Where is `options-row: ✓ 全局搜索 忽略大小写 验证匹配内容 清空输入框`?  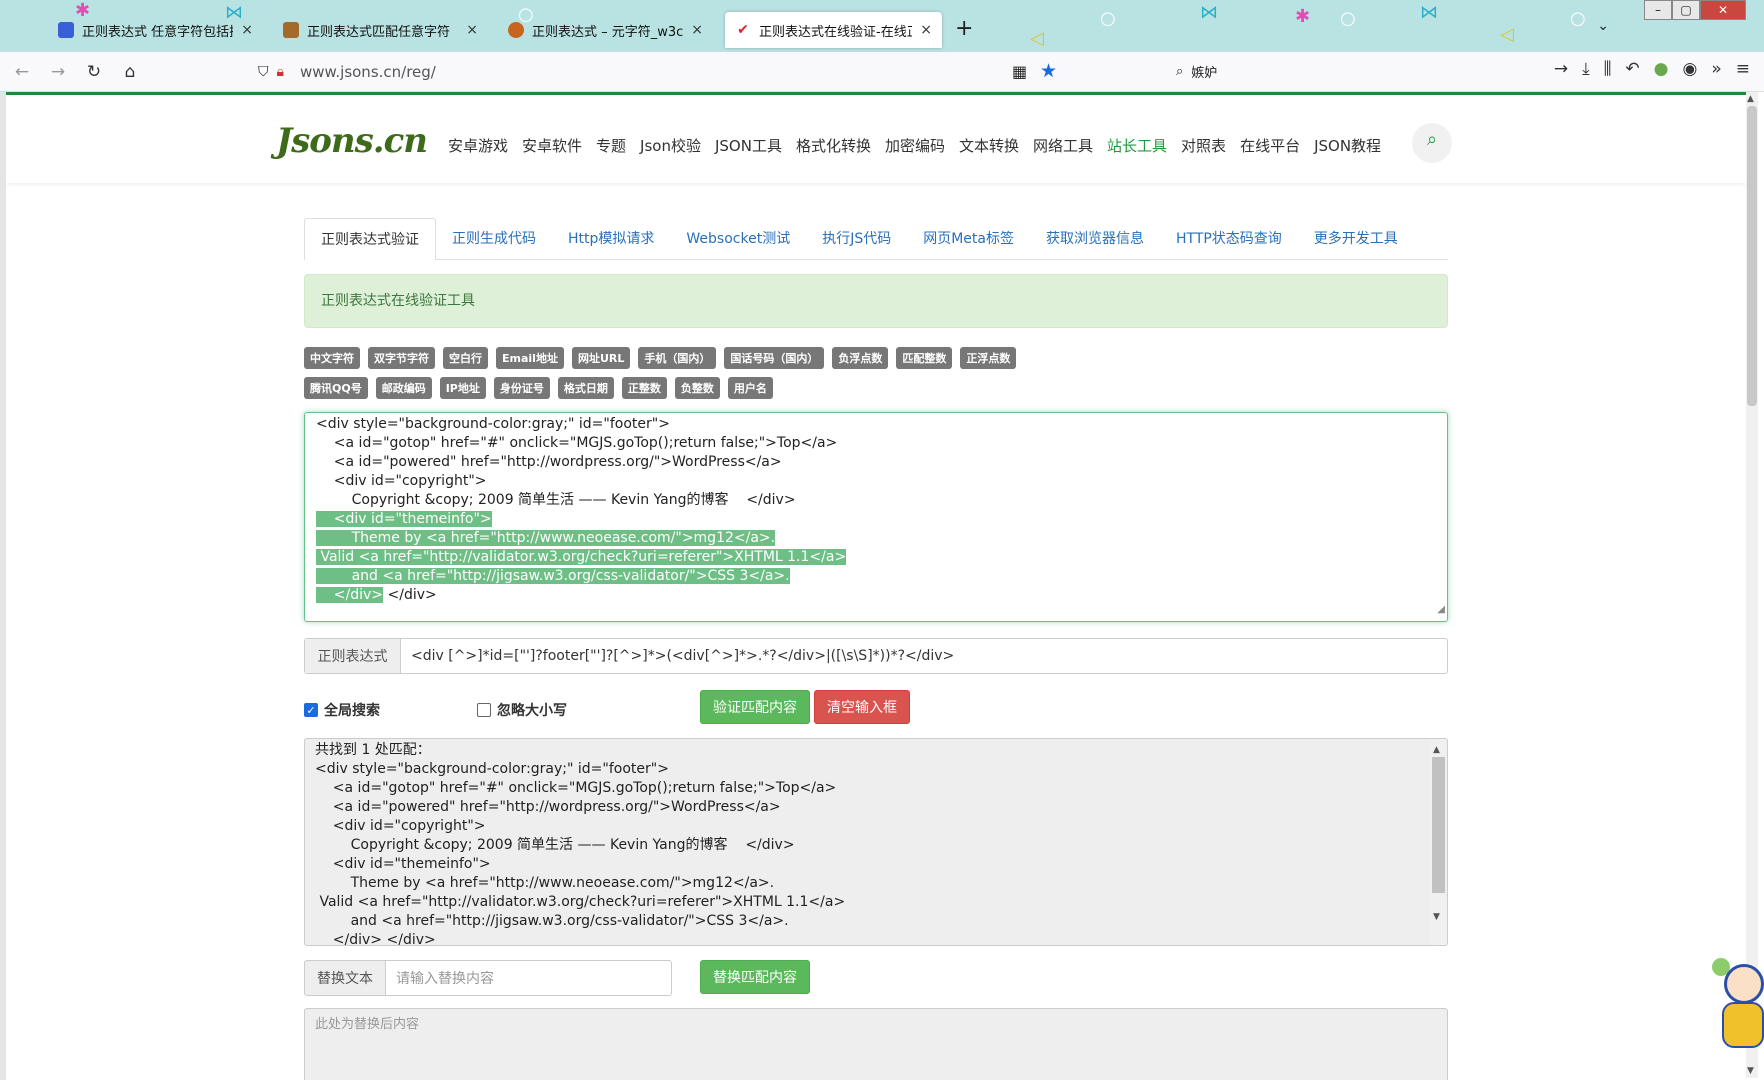 options-row: ✓ 全局搜索 忽略大小写 验证匹配内容 清空输入框 is located at coordinates (876, 708).